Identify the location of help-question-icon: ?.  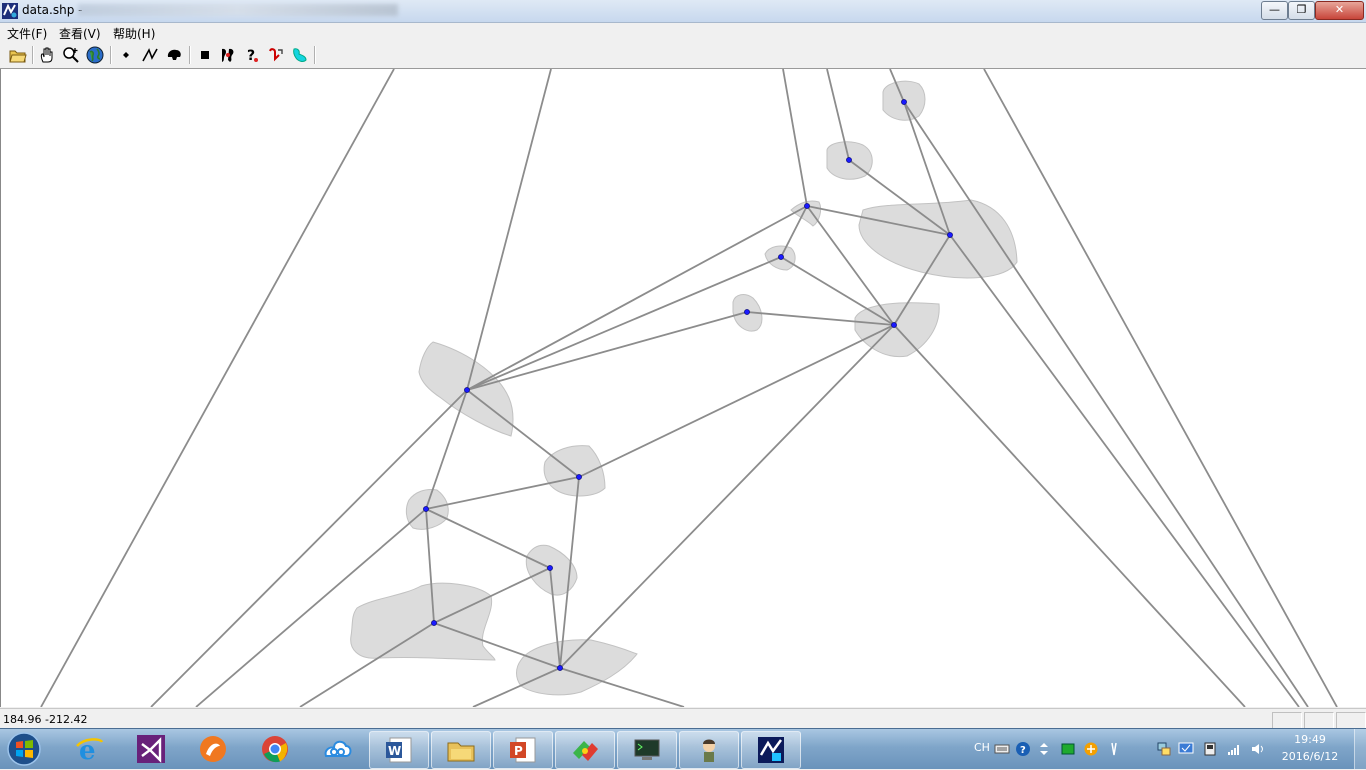
(252, 55).